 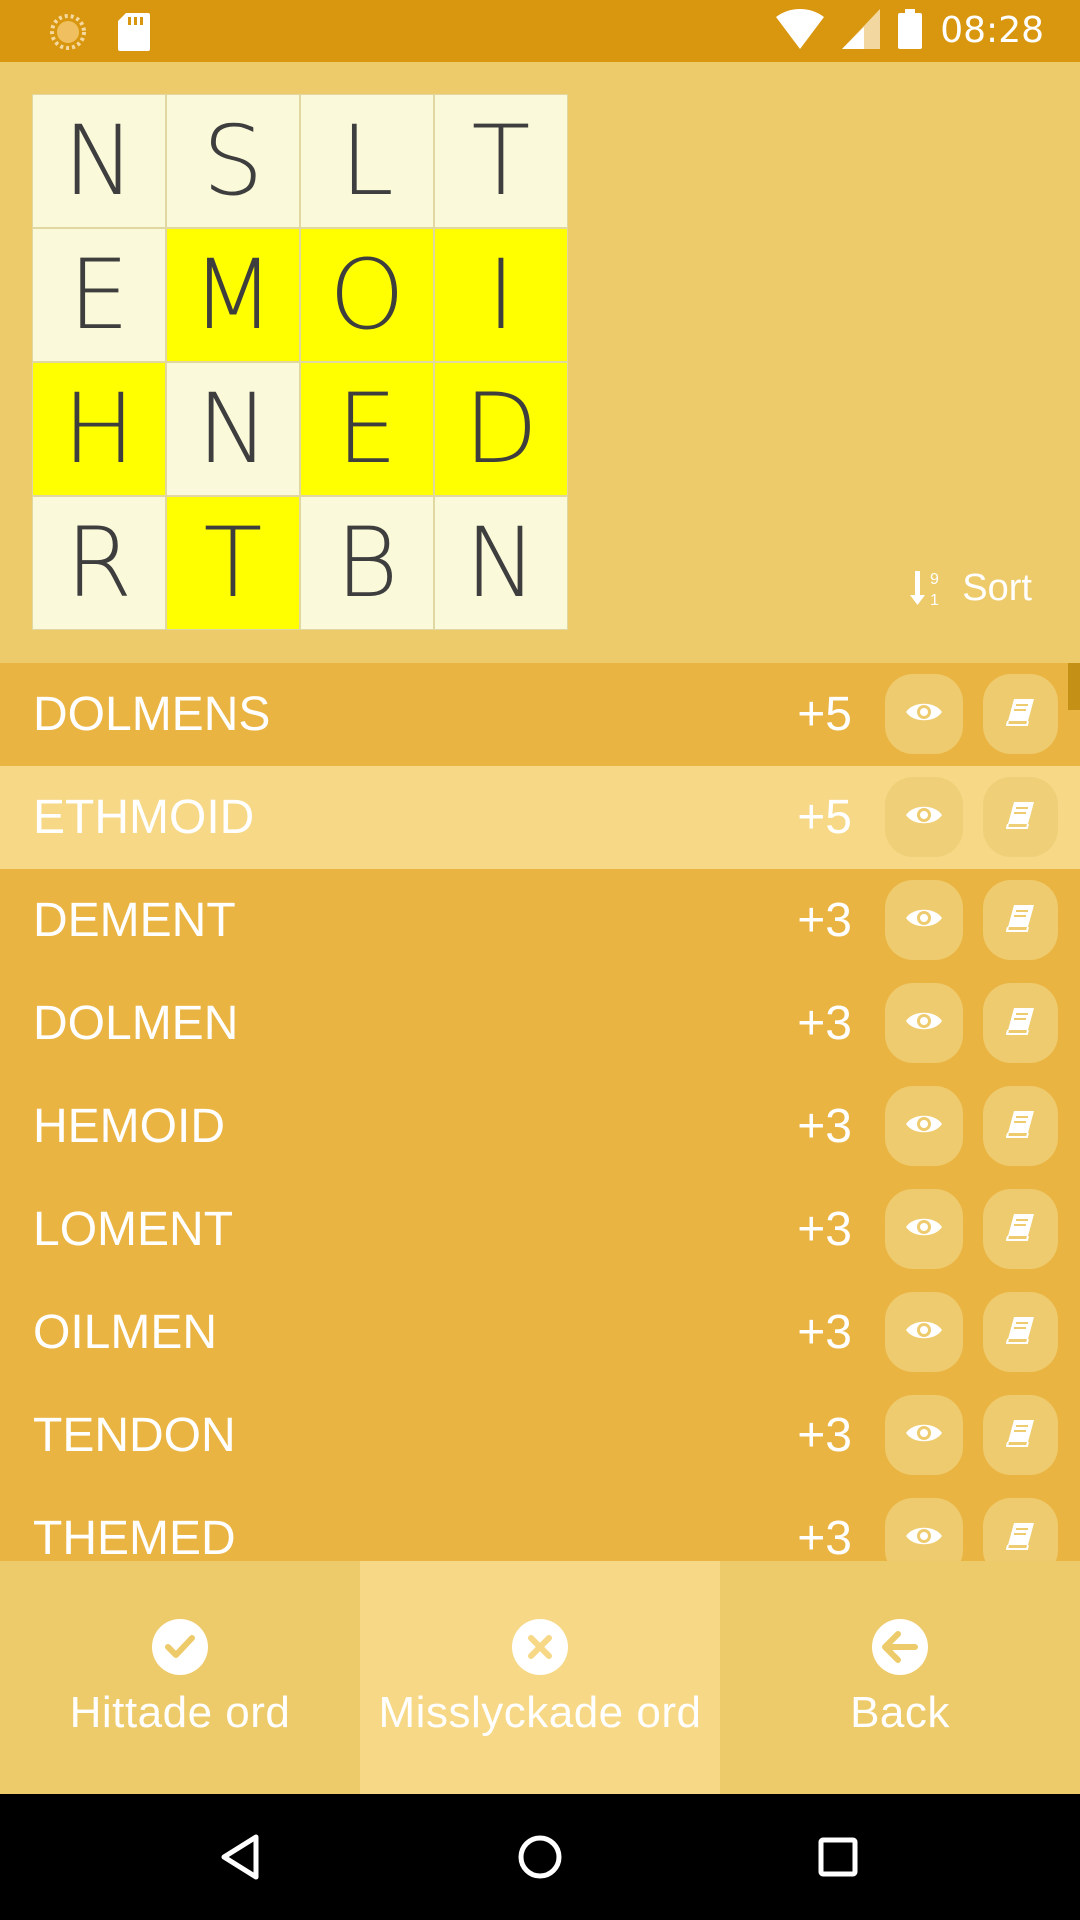 I want to click on grid-cell: D, so click(x=501, y=429).